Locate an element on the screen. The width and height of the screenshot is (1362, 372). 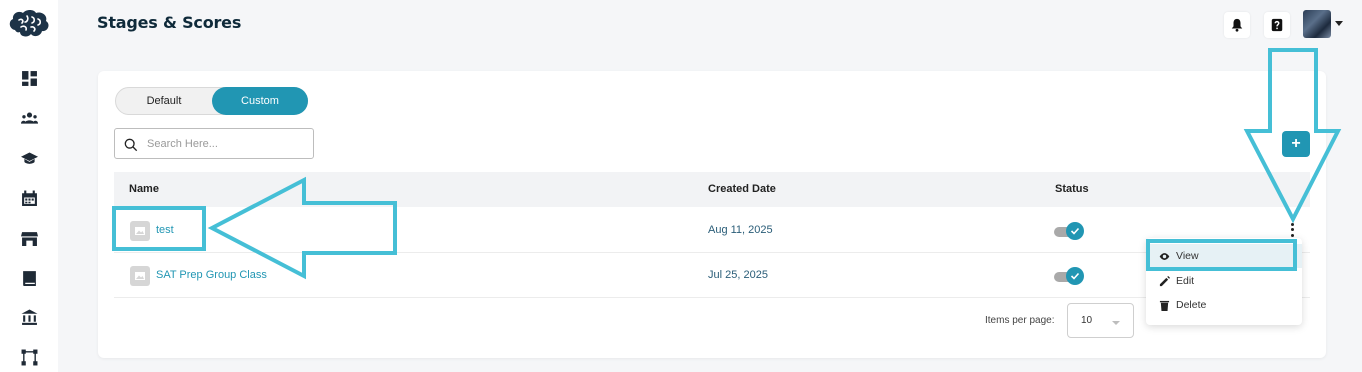
graduation-cap-icon is located at coordinates (29, 158).